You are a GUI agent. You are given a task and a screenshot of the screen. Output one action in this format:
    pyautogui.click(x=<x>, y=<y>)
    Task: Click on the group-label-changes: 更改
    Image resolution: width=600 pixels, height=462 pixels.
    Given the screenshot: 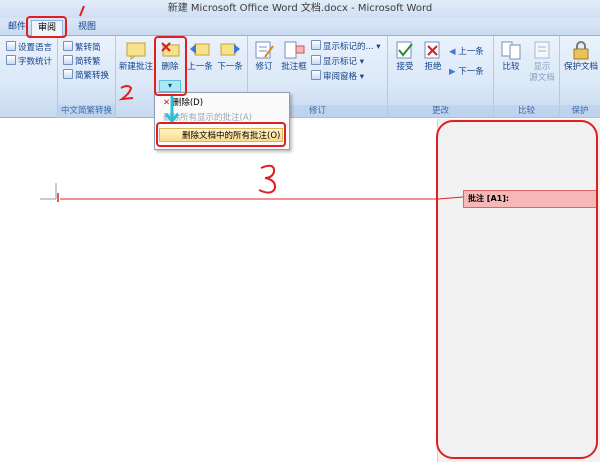 What is the action you would take?
    pyautogui.click(x=440, y=111)
    